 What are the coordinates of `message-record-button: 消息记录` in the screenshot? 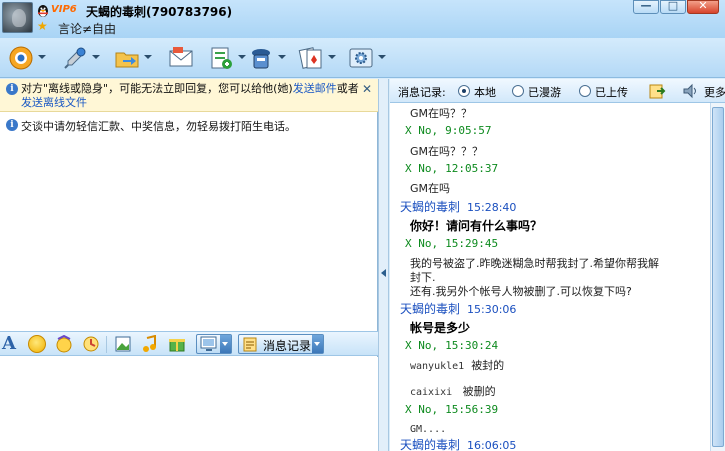 It's located at (281, 344).